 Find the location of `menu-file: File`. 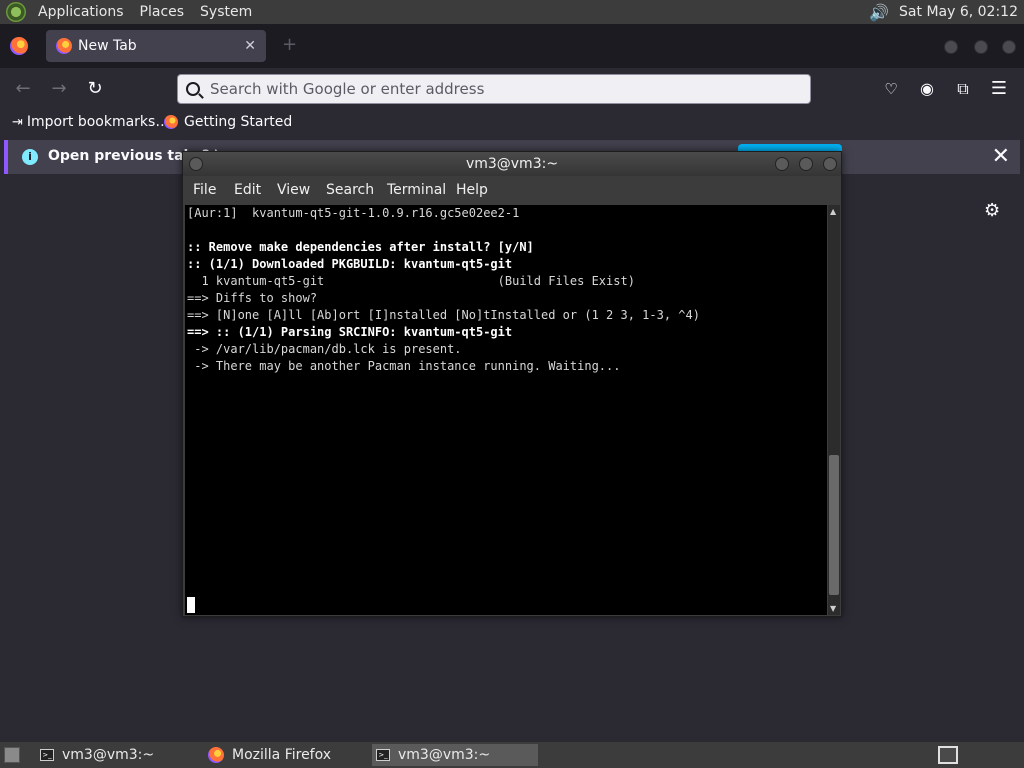

menu-file: File is located at coordinates (204, 190).